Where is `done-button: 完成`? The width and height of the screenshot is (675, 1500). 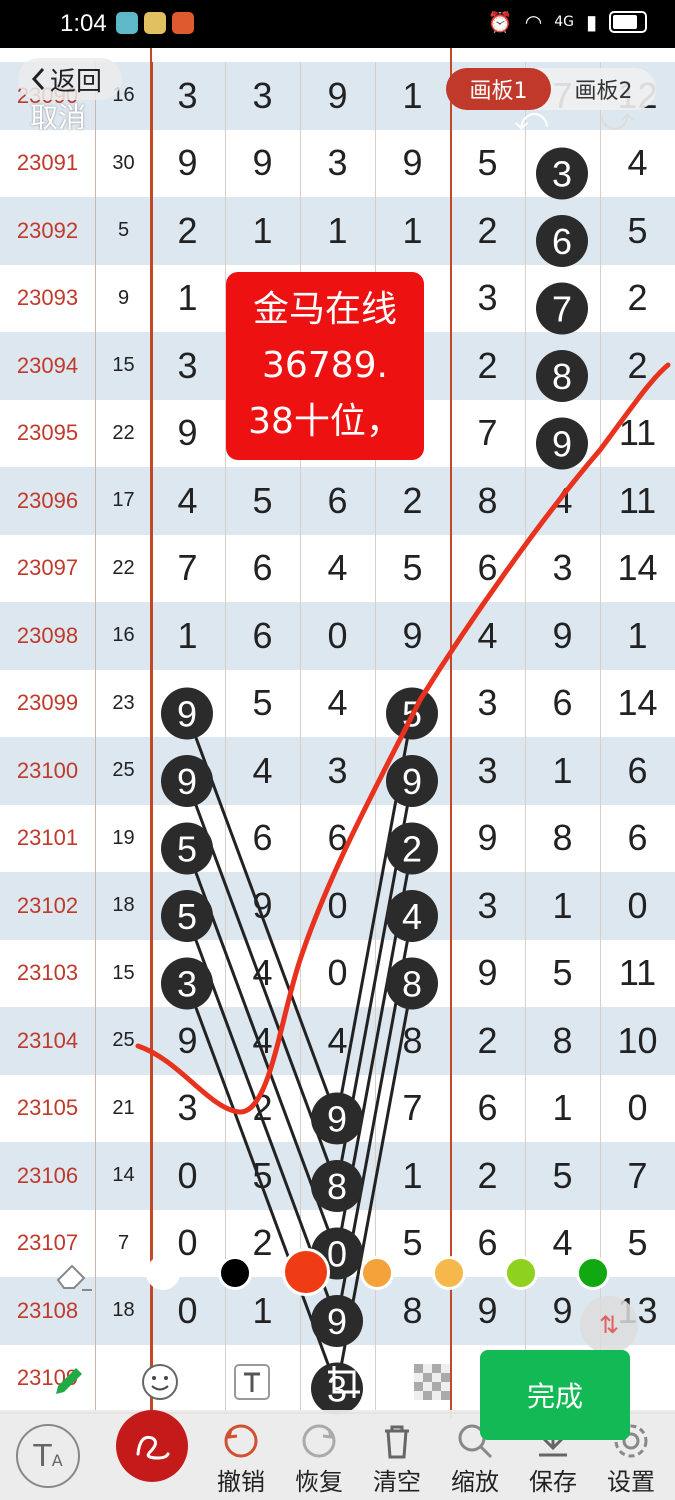 done-button: 完成 is located at coordinates (555, 1395).